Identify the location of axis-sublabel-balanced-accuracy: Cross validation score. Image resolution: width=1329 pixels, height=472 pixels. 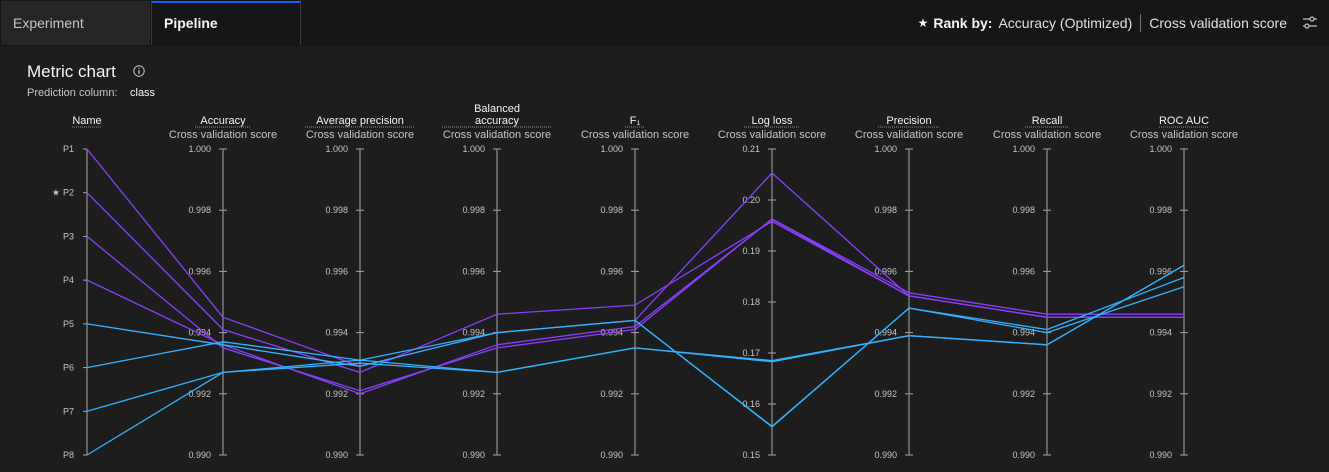
(497, 135).